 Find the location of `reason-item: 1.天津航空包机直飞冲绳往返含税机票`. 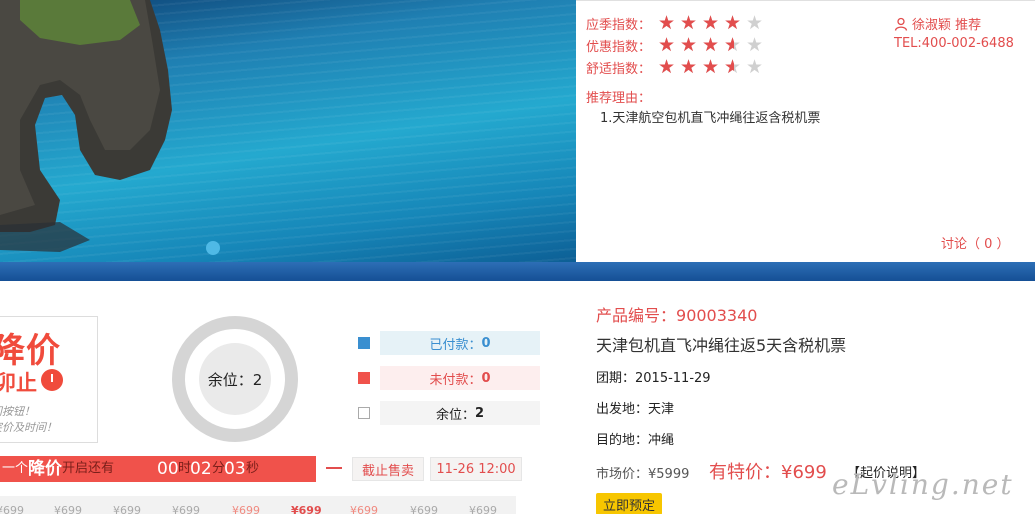

reason-item: 1.天津航空包机直飞冲绳往返含税机票 is located at coordinates (710, 118).